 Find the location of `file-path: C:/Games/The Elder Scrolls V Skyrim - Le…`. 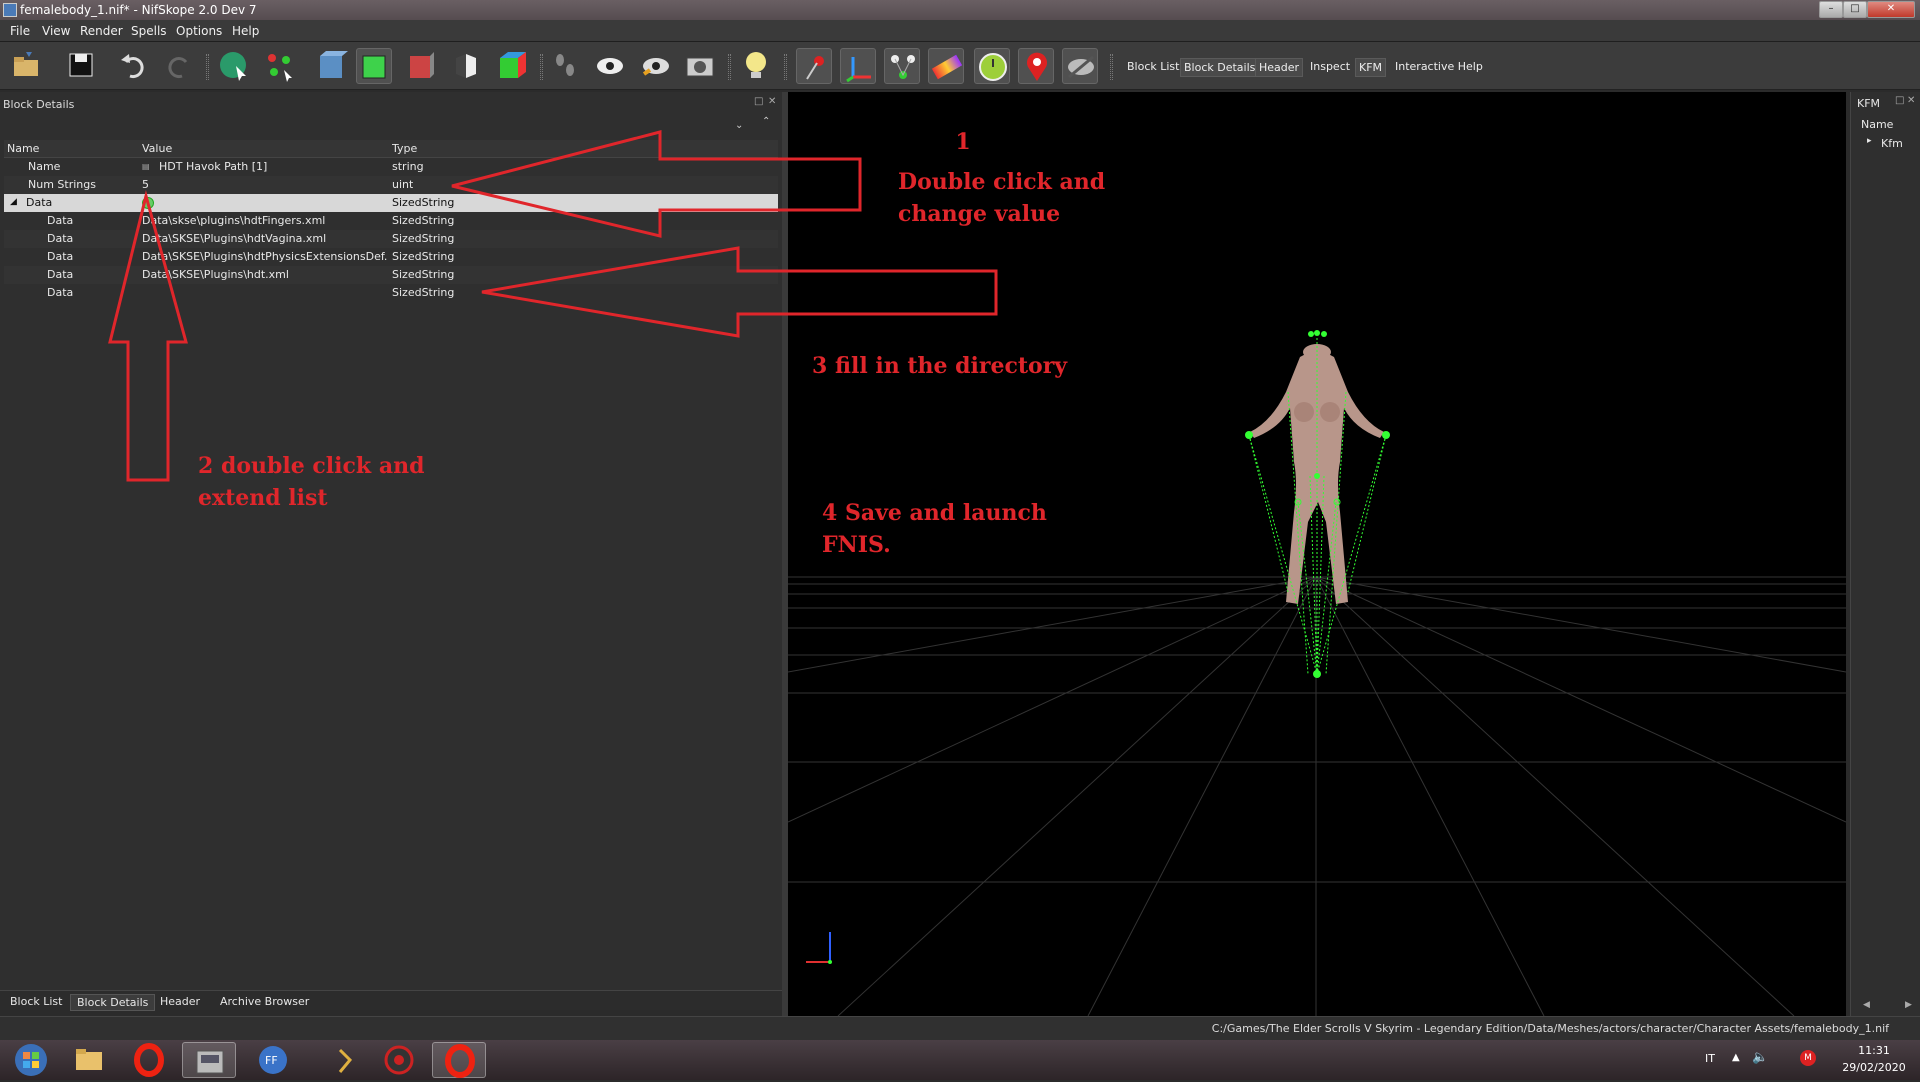

file-path: C:/Games/The Elder Scrolls V Skyrim - Le… is located at coordinates (1550, 1028).